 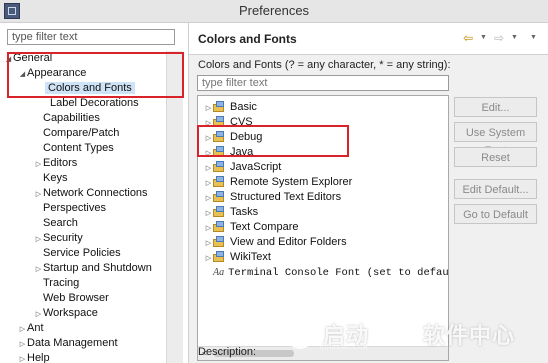 What do you see at coordinates (72, 343) in the screenshot?
I see `tree-item-label: Data Management` at bounding box center [72, 343].